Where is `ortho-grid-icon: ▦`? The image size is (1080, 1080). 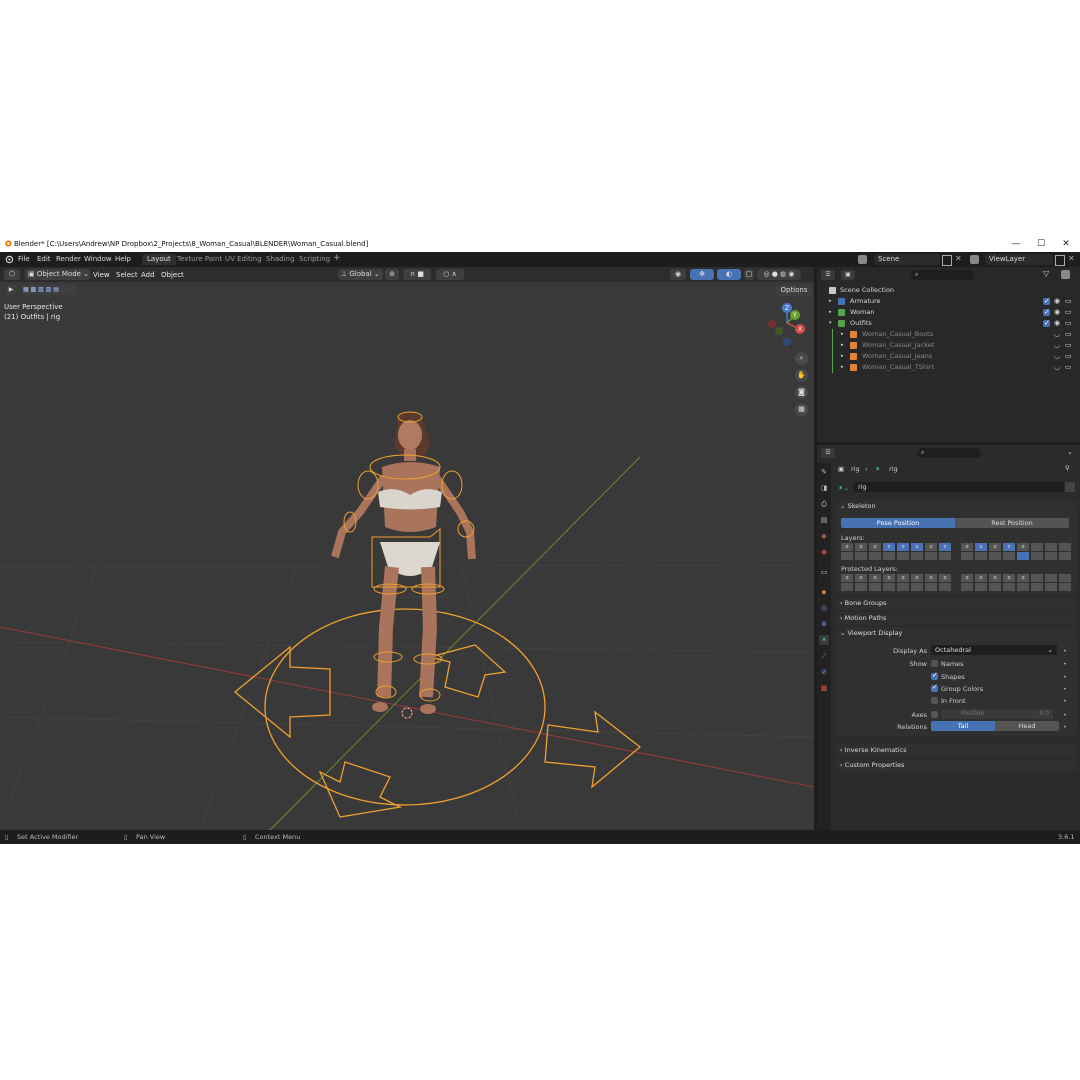
ortho-grid-icon: ▦ is located at coordinates (801, 409).